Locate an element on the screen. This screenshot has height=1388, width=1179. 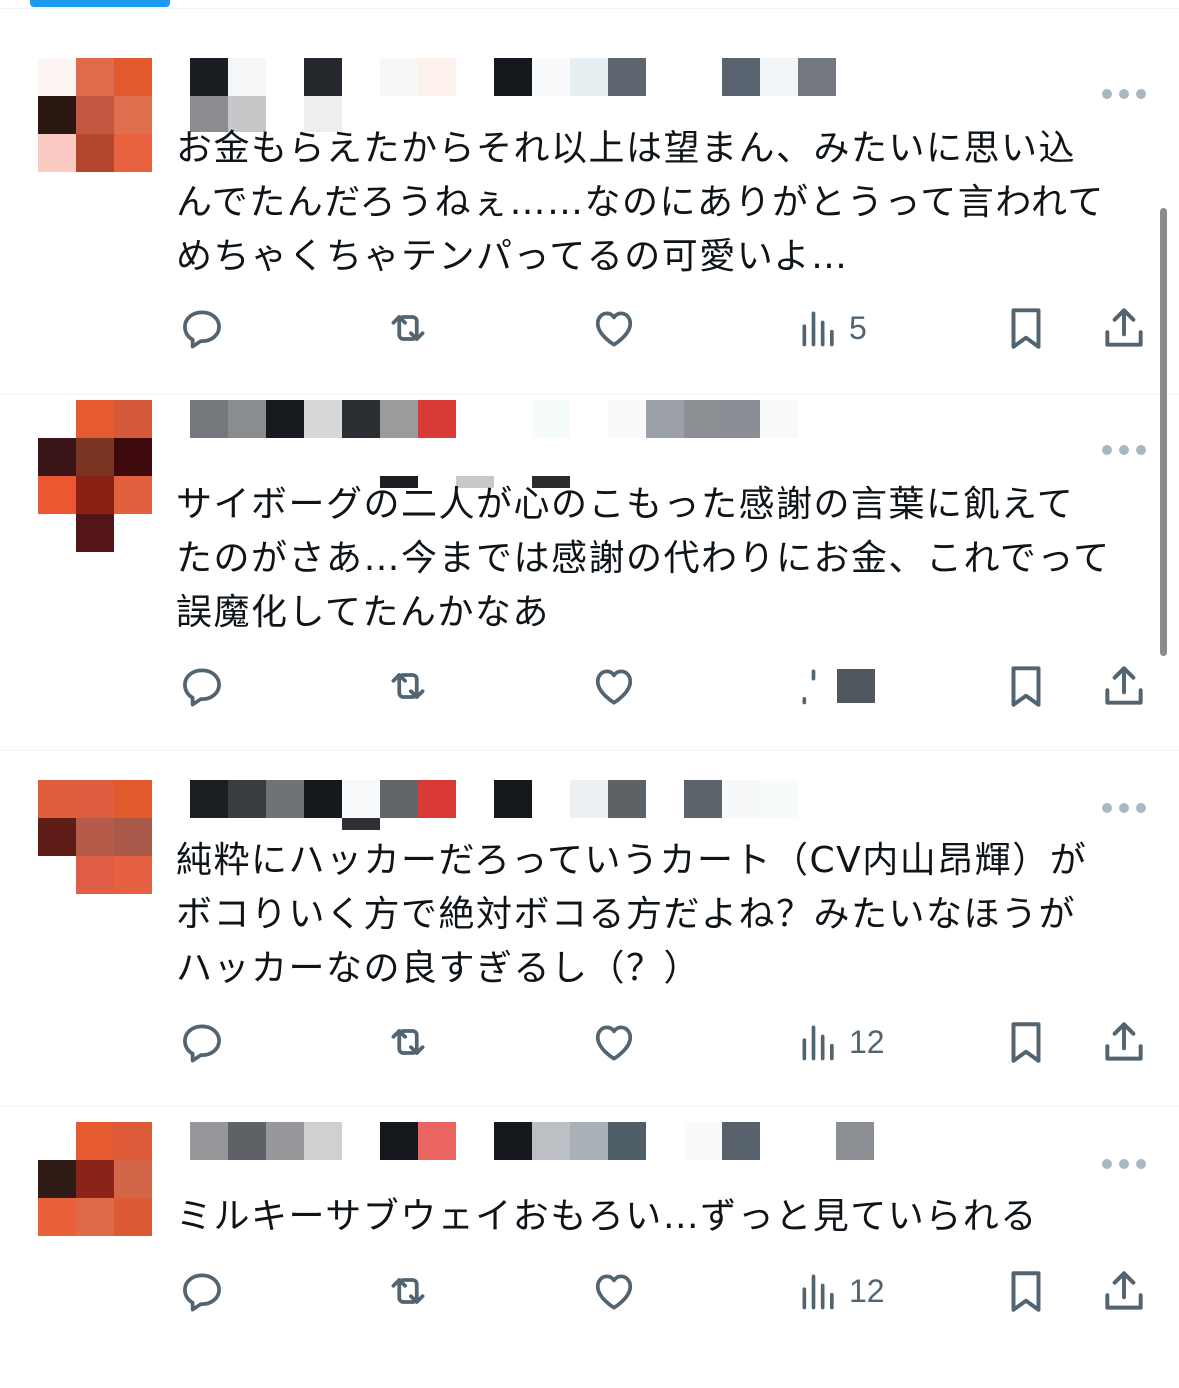
avatar-extra-block is located at coordinates (95, 533).